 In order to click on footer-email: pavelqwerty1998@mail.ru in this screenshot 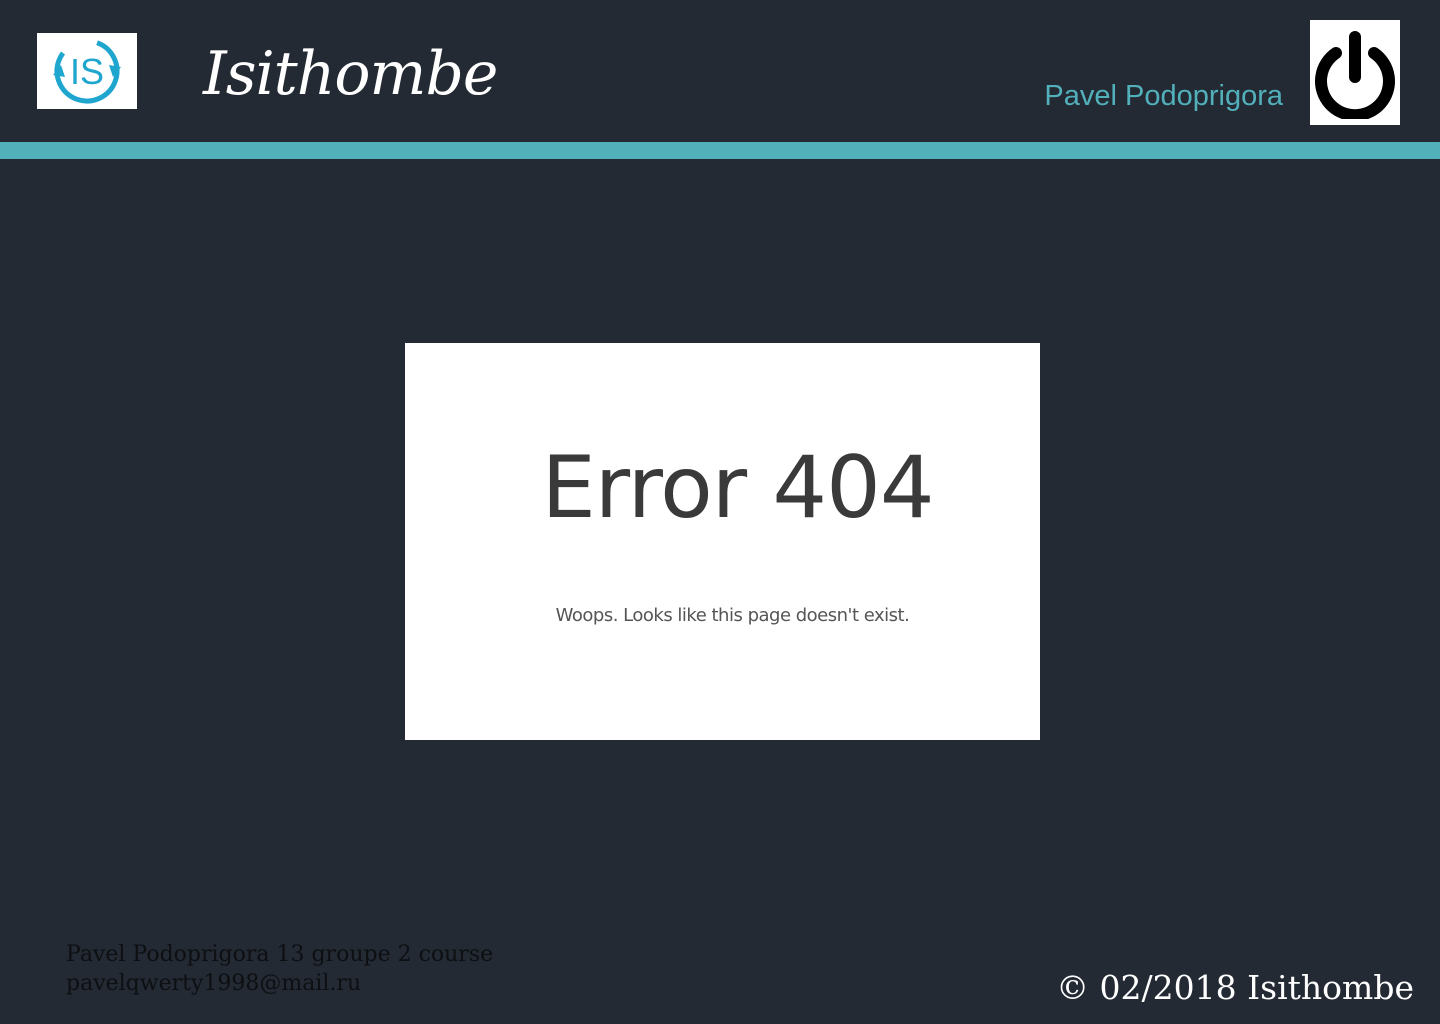, I will do `click(279, 983)`.